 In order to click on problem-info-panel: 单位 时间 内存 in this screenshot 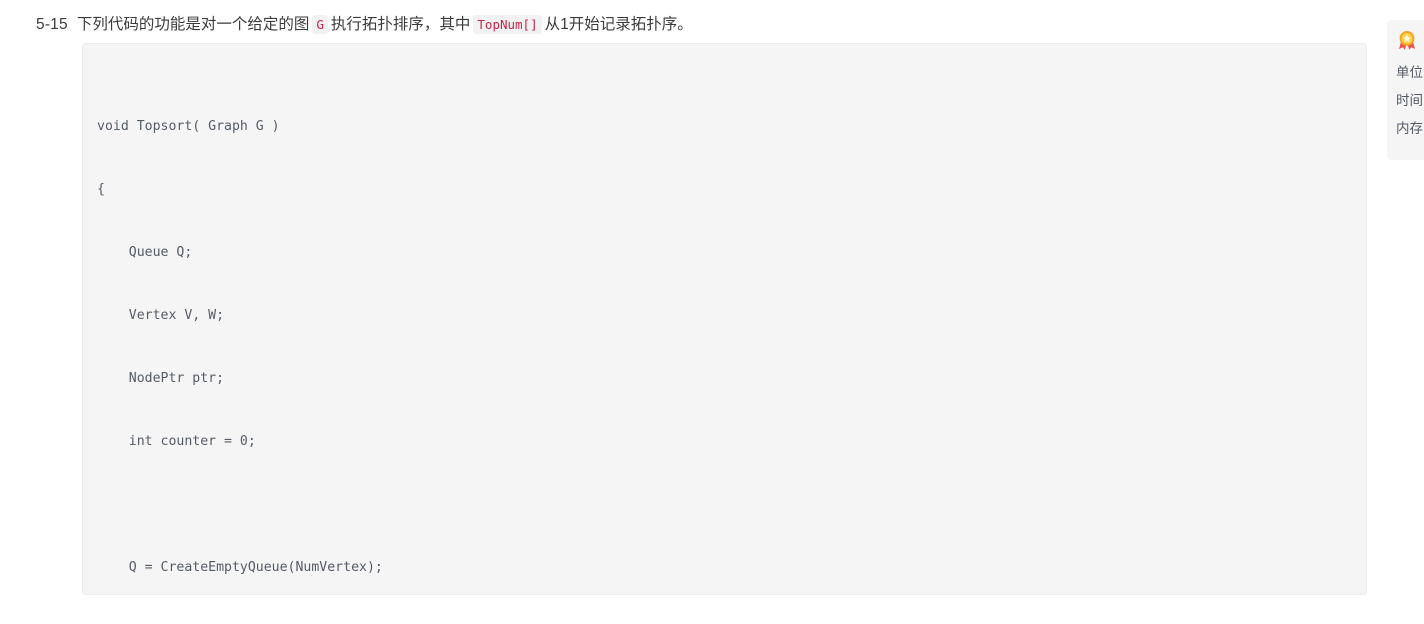, I will do `click(1405, 90)`.